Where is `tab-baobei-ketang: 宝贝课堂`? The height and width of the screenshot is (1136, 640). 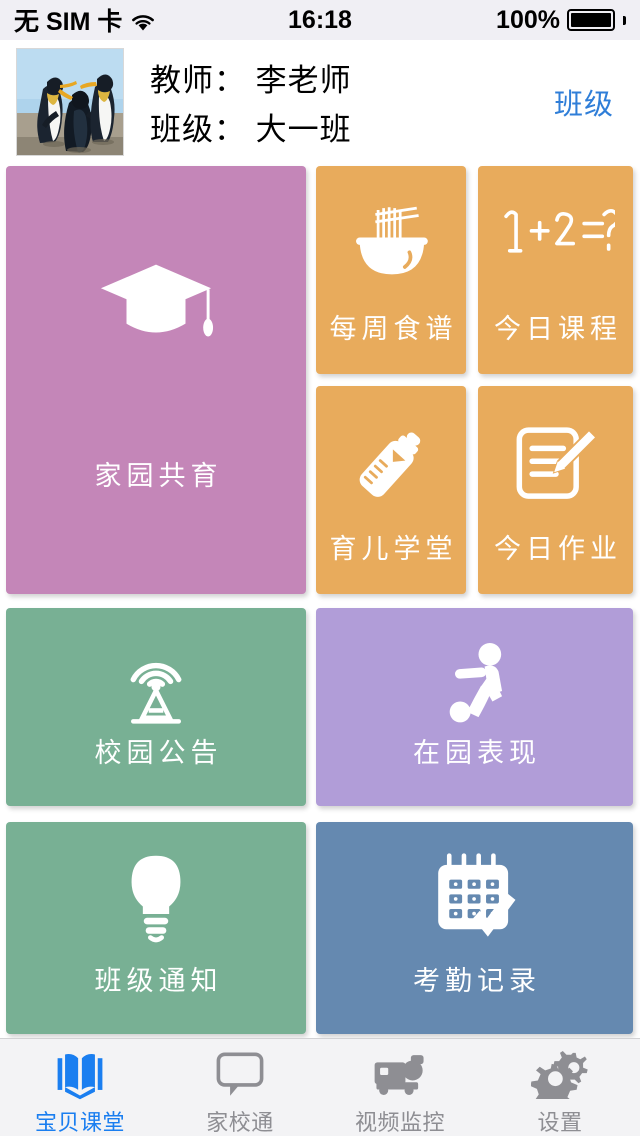
tab-baobei-ketang: 宝贝课堂 is located at coordinates (80, 1092).